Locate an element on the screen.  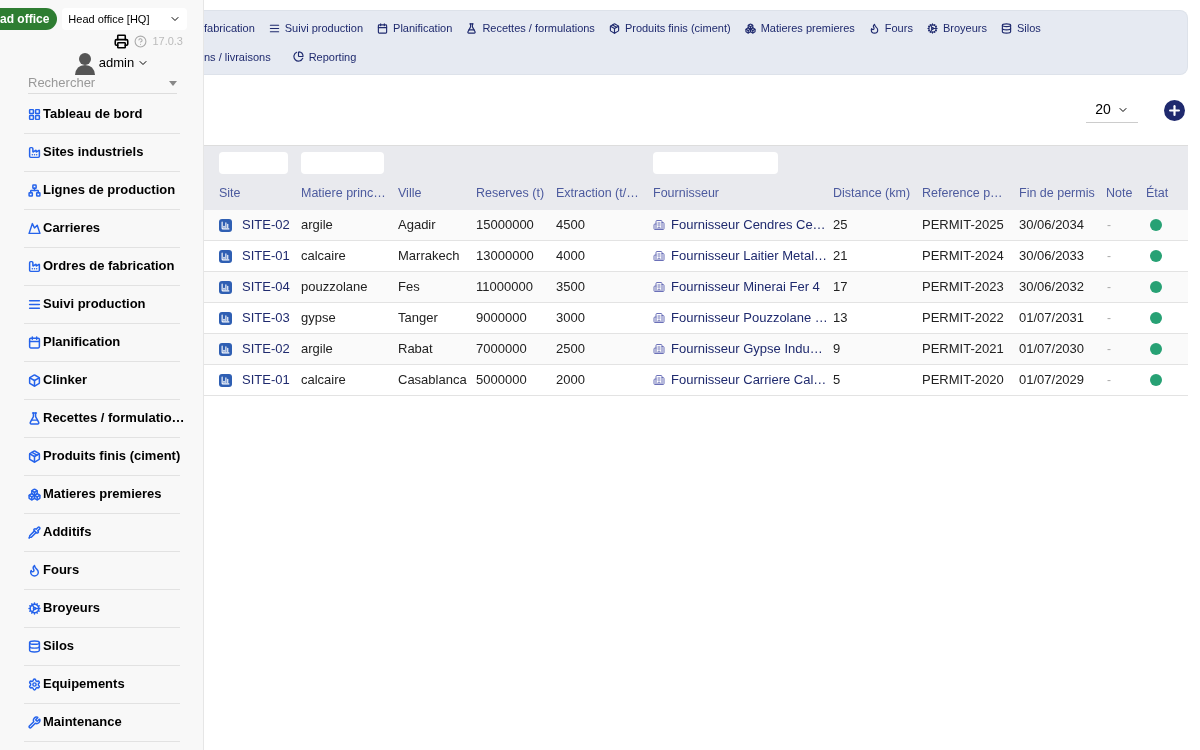
table-cell-text: 30/06/2034 is located at coordinates (1052, 225).